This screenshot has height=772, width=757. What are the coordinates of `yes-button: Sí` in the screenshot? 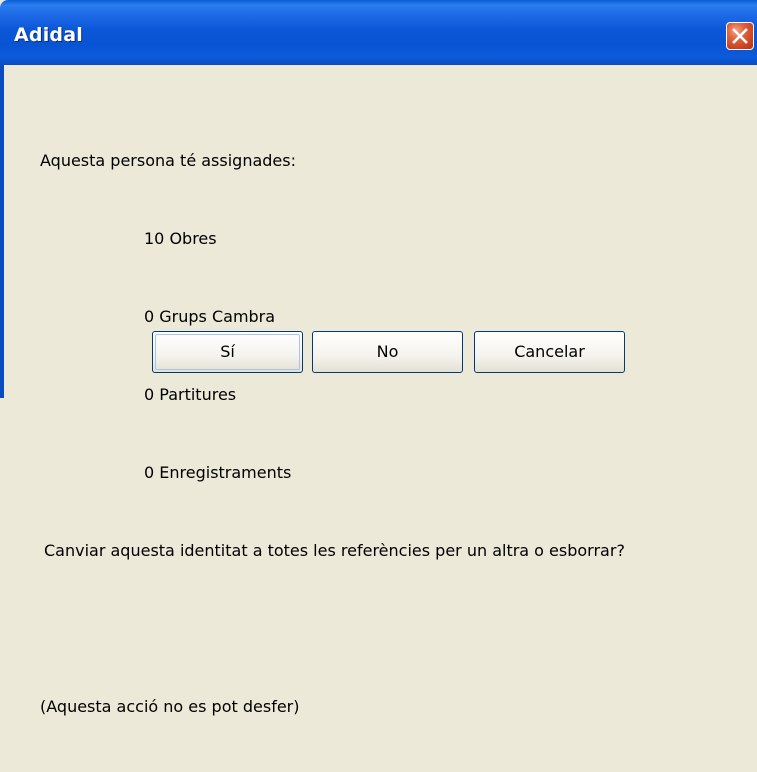 It's located at (227, 352).